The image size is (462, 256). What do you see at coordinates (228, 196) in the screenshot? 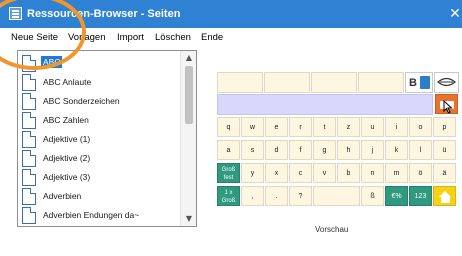
I see `key-shift-once: 1 x Groß` at bounding box center [228, 196].